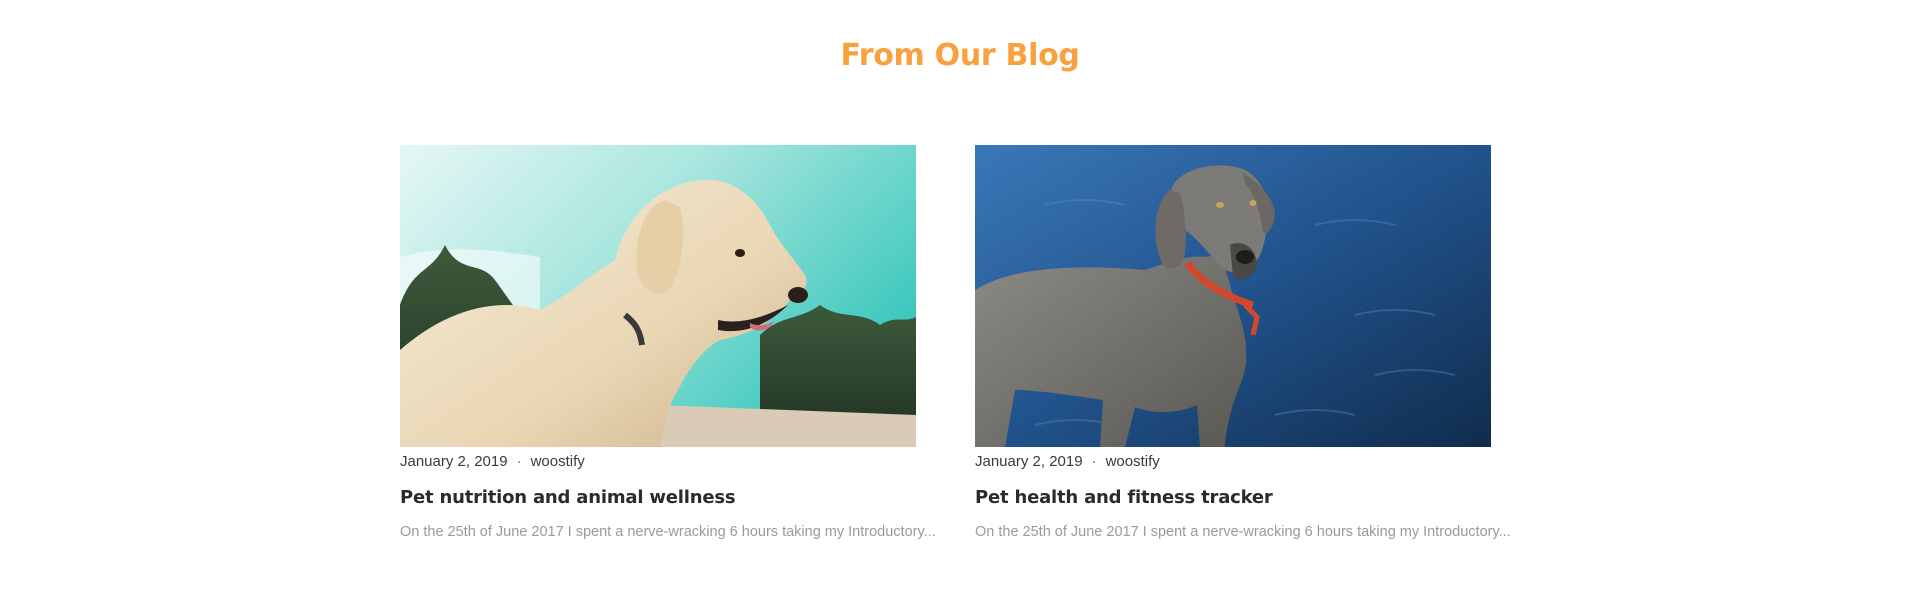 Image resolution: width=1920 pixels, height=593 pixels. Describe the element at coordinates (1235, 498) in the screenshot. I see `post-title-link: Pet health and fitness tracker` at that location.